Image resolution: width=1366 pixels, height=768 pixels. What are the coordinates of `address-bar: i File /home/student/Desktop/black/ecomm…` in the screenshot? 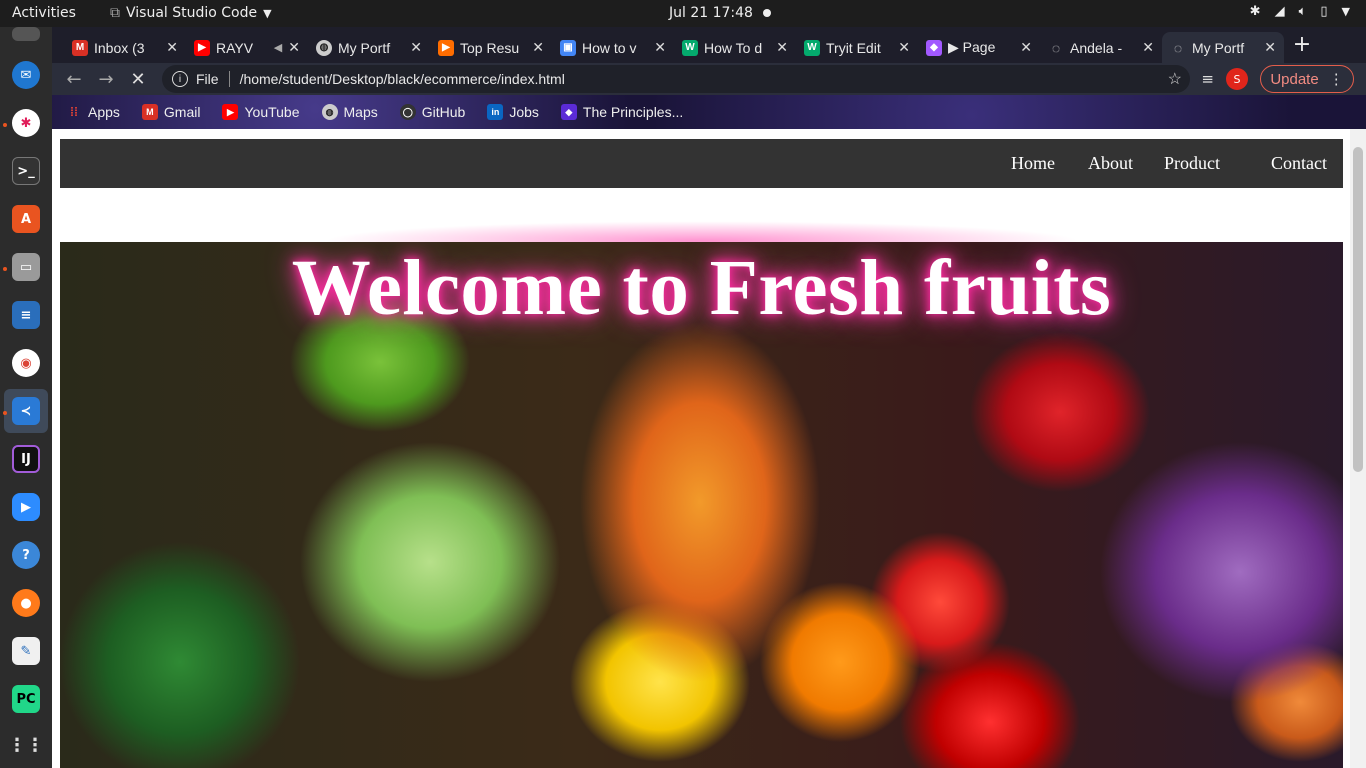 It's located at (676, 79).